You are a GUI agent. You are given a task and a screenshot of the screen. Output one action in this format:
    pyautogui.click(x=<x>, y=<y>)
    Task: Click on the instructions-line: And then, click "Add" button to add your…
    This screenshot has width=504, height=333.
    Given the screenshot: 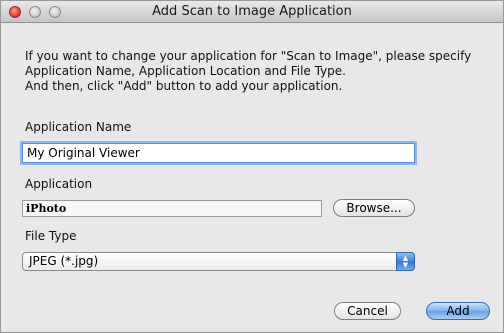 What is the action you would take?
    pyautogui.click(x=184, y=86)
    